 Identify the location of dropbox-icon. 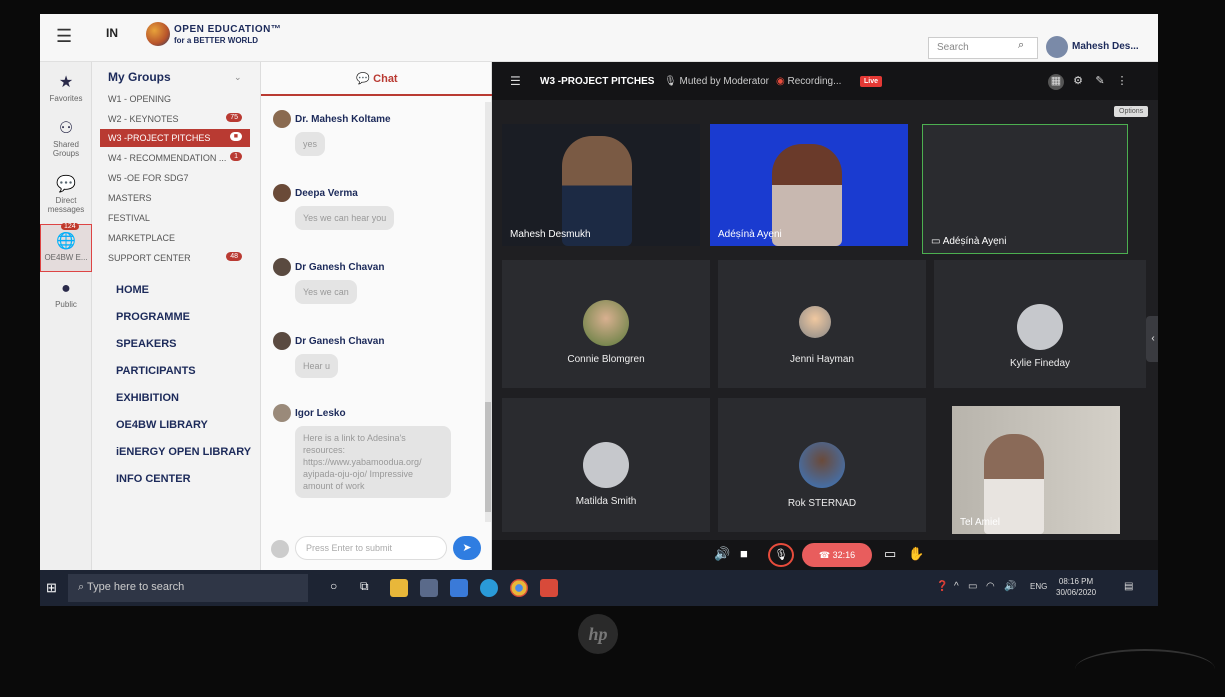
(459, 588).